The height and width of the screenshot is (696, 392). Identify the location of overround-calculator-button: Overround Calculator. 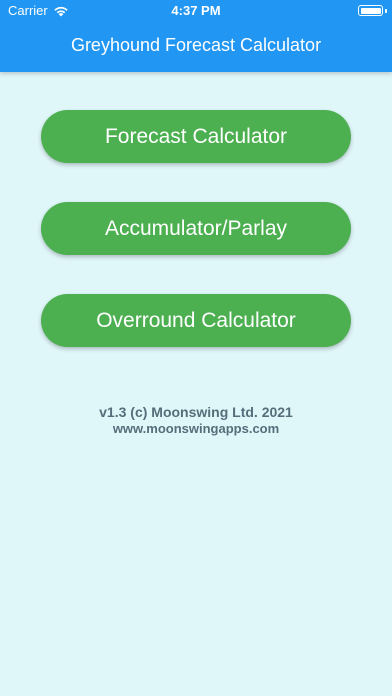
(196, 320).